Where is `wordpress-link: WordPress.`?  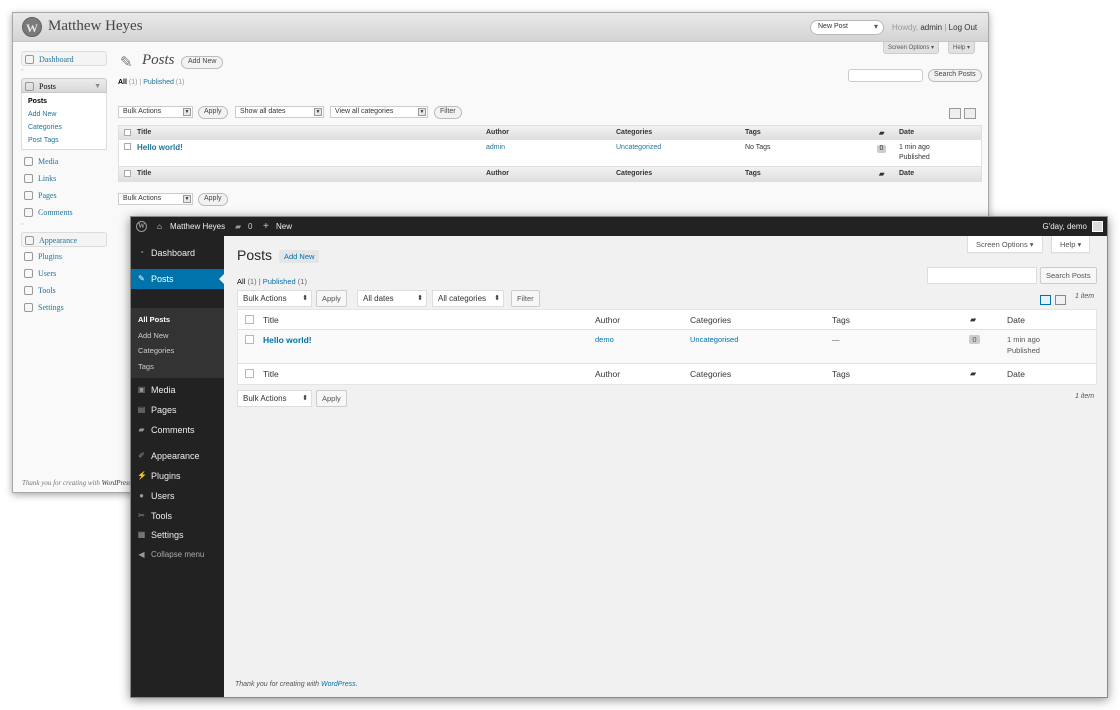 wordpress-link: WordPress. is located at coordinates (339, 684).